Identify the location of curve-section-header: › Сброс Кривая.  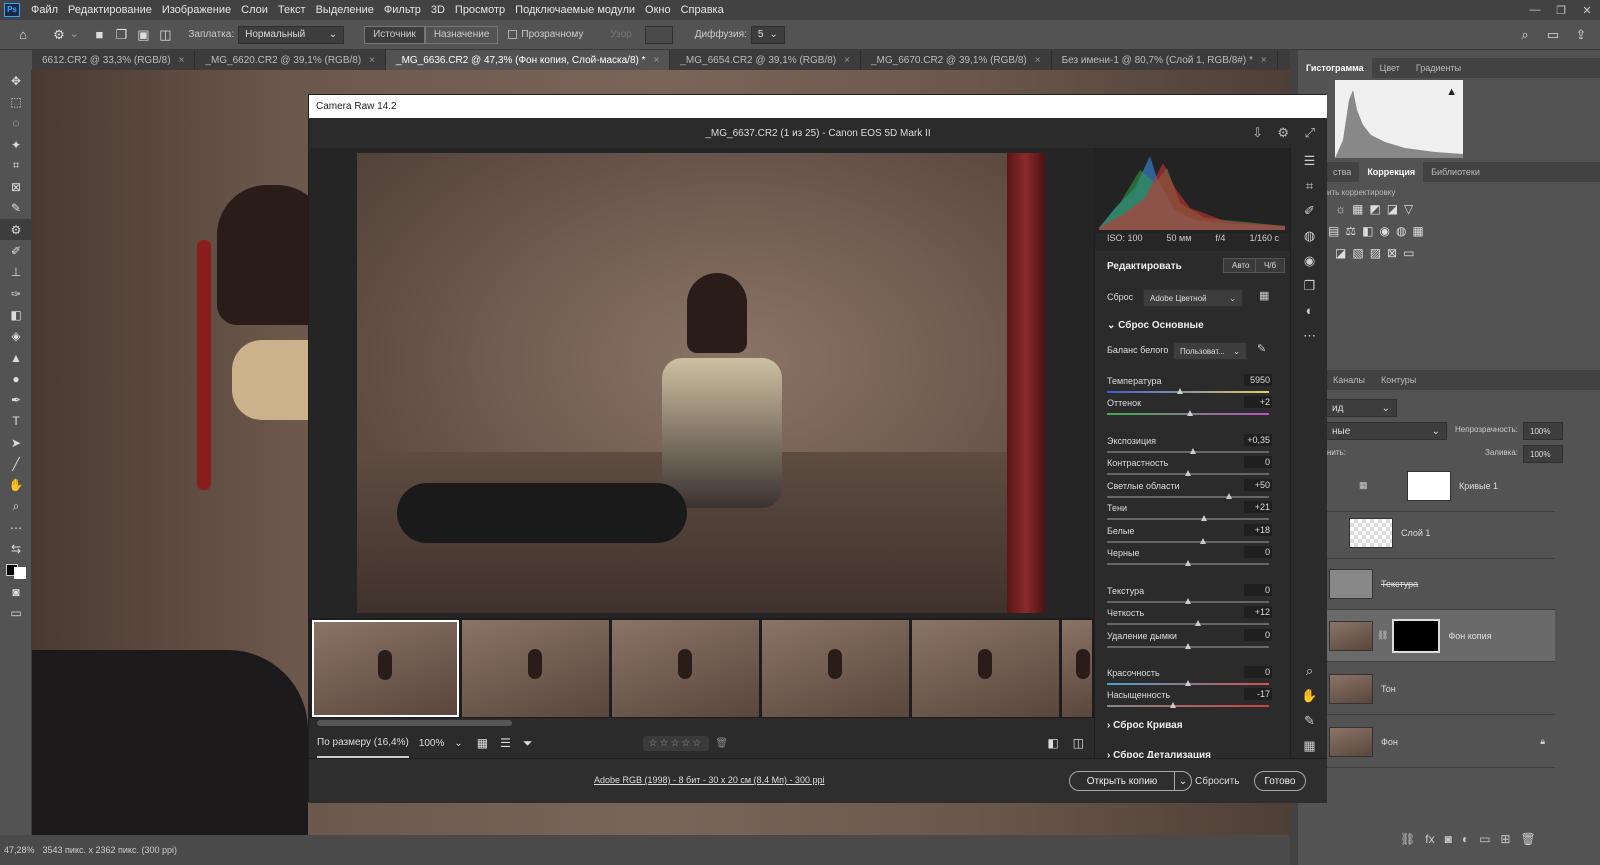
(1189, 725).